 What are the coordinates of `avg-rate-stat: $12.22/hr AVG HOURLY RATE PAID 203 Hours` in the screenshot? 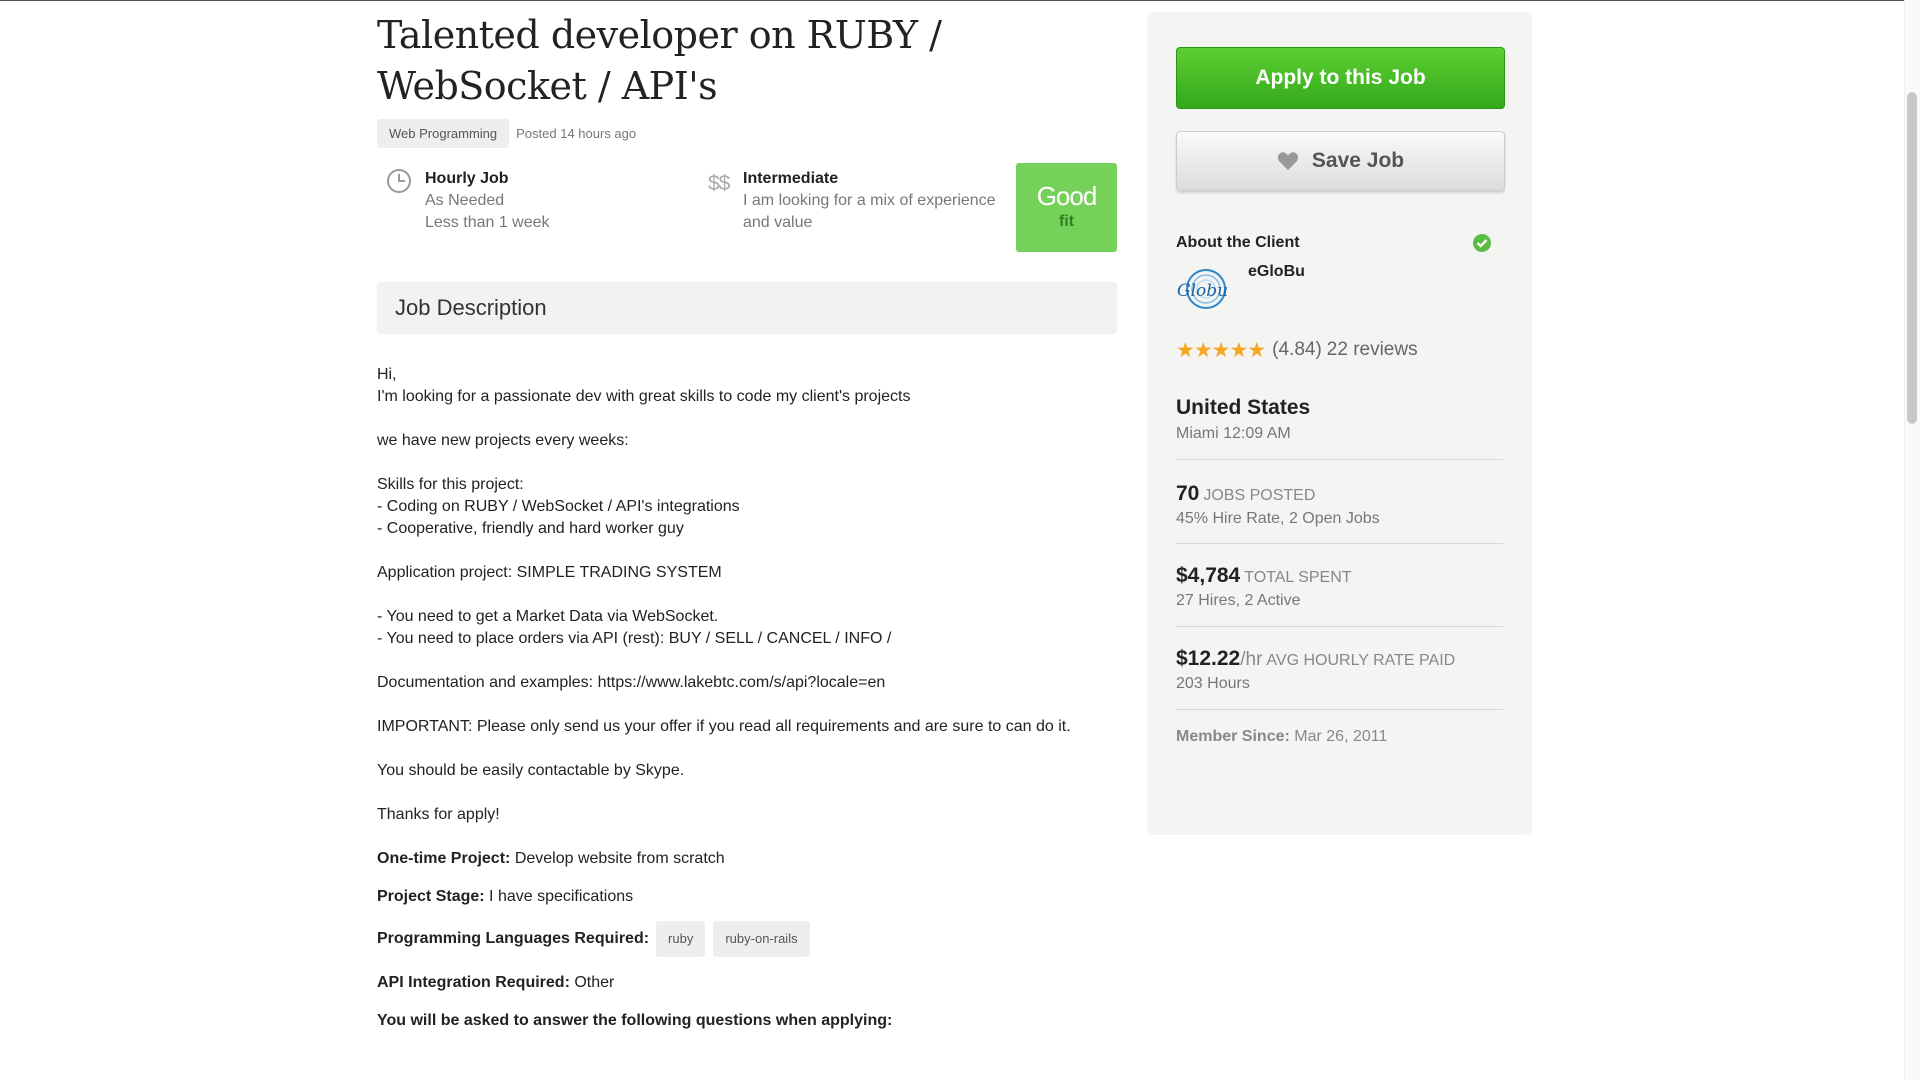 It's located at (1315, 670).